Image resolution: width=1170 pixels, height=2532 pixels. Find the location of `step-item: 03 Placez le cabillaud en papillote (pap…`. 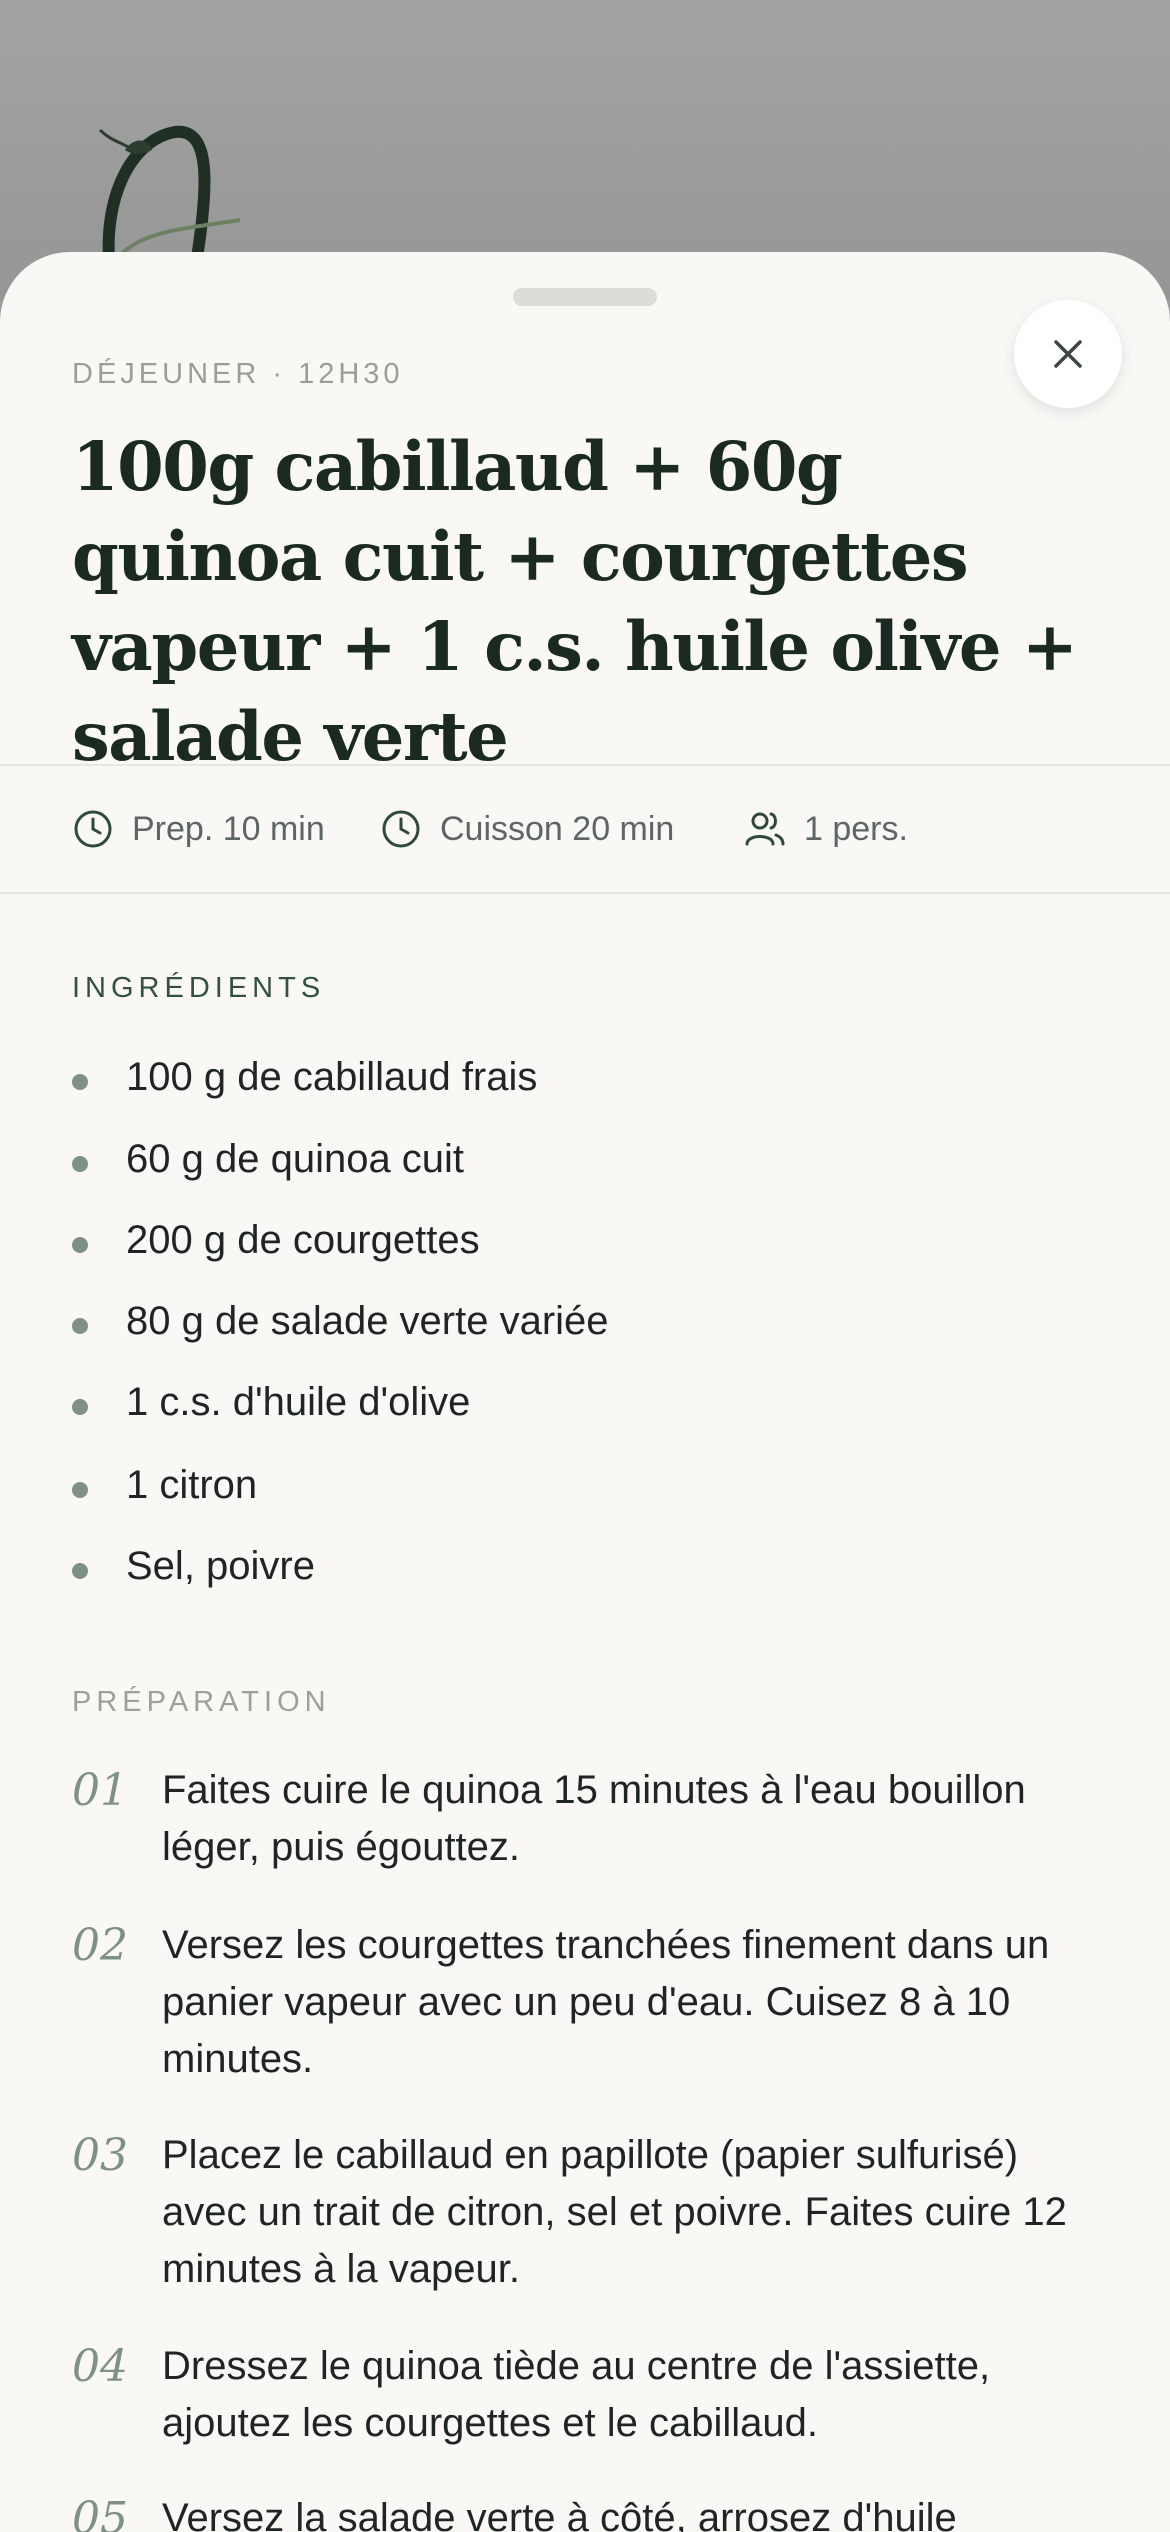

step-item: 03 Placez le cabillaud en papillote (pap… is located at coordinates (587, 2212).